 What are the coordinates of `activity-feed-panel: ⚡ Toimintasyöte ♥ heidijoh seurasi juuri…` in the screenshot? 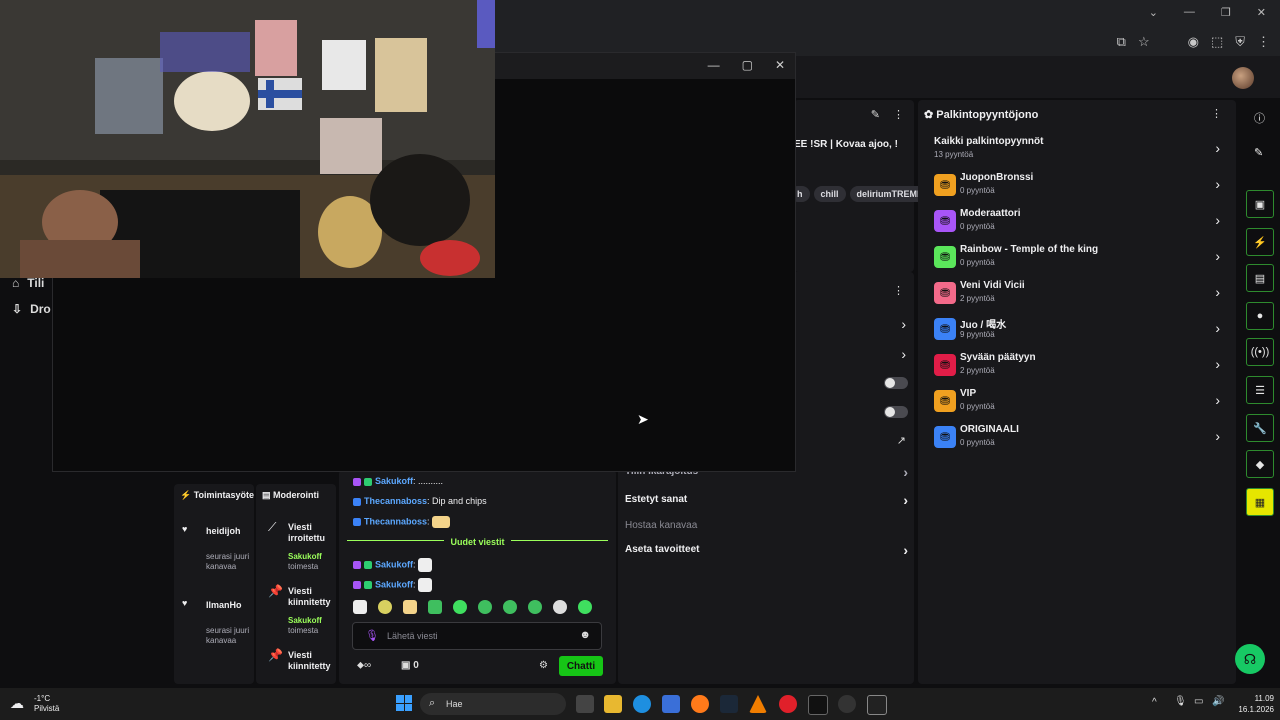 It's located at (214, 584).